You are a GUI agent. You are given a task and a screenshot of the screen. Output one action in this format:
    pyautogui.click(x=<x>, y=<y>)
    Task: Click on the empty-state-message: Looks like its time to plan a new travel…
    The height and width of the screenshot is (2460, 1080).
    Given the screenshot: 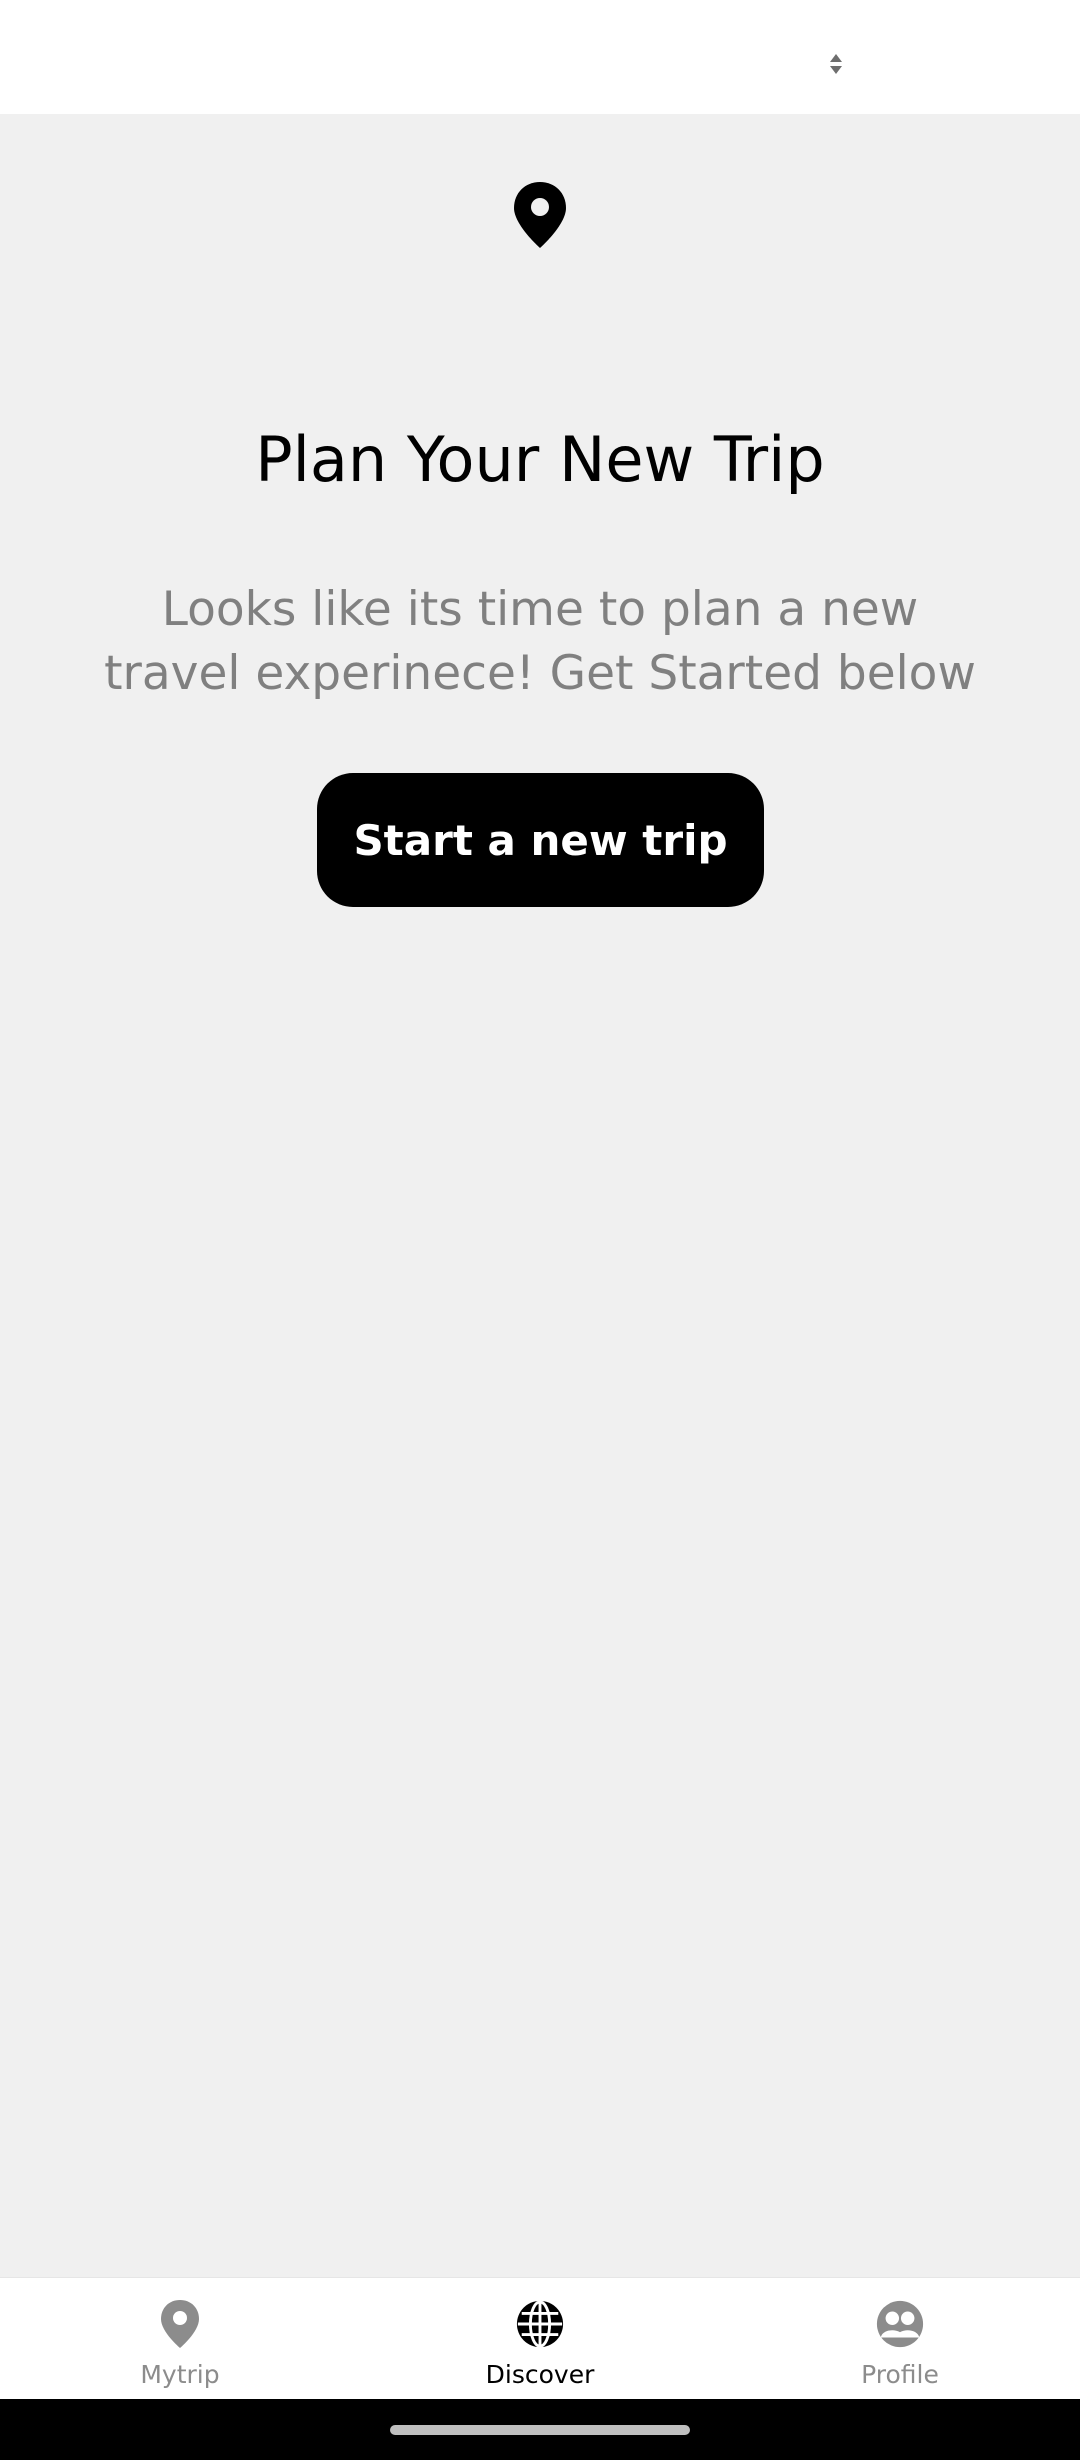 What is the action you would take?
    pyautogui.click(x=540, y=641)
    